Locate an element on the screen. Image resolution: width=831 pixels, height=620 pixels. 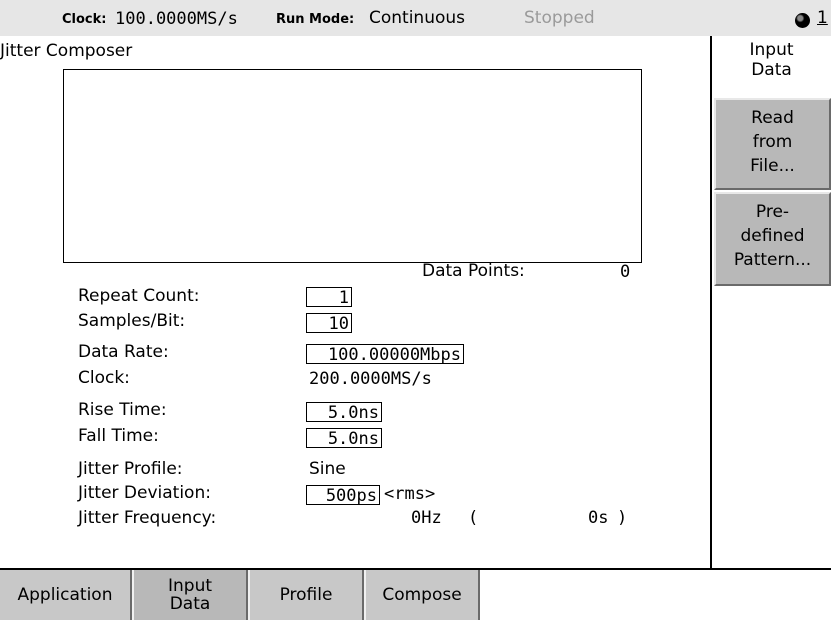
tab-input-data: Input Data is located at coordinates (190, 595).